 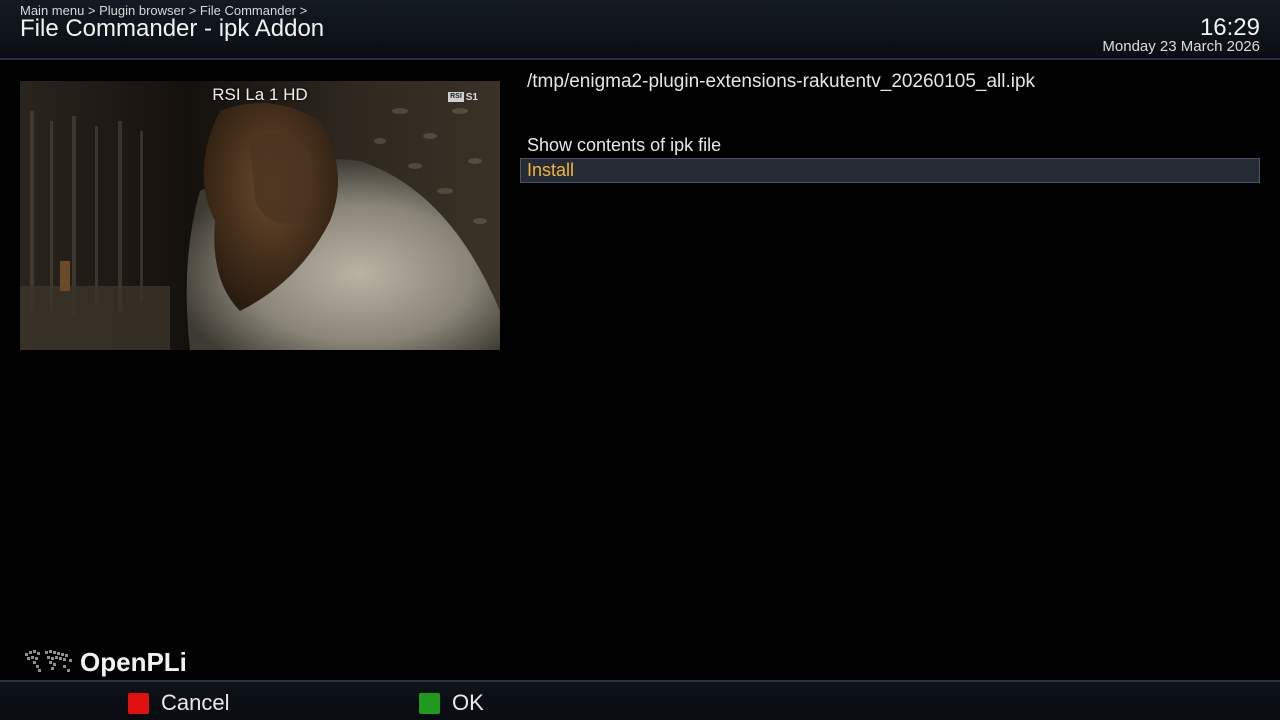 What do you see at coordinates (172, 28) in the screenshot?
I see `page-title: File Commander - ipk Addon` at bounding box center [172, 28].